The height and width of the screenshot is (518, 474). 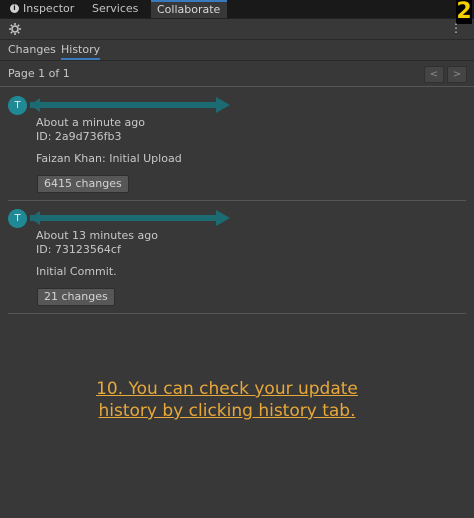 What do you see at coordinates (434, 74) in the screenshot?
I see `prev-page-button: <` at bounding box center [434, 74].